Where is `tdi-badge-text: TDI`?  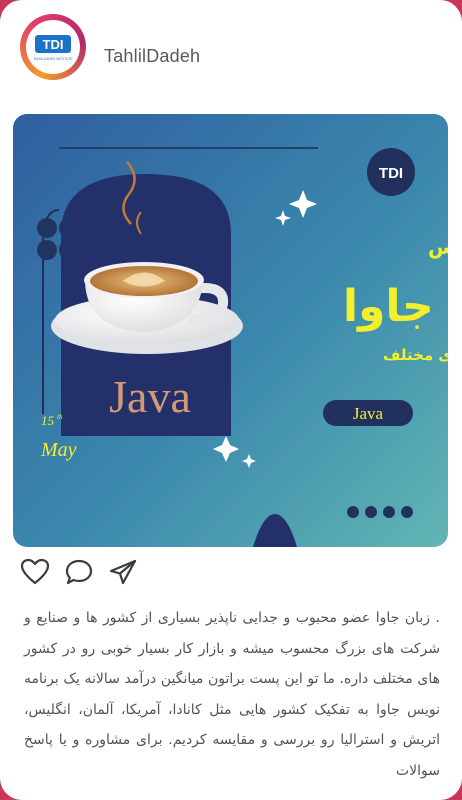
tdi-badge-text: TDI is located at coordinates (391, 173).